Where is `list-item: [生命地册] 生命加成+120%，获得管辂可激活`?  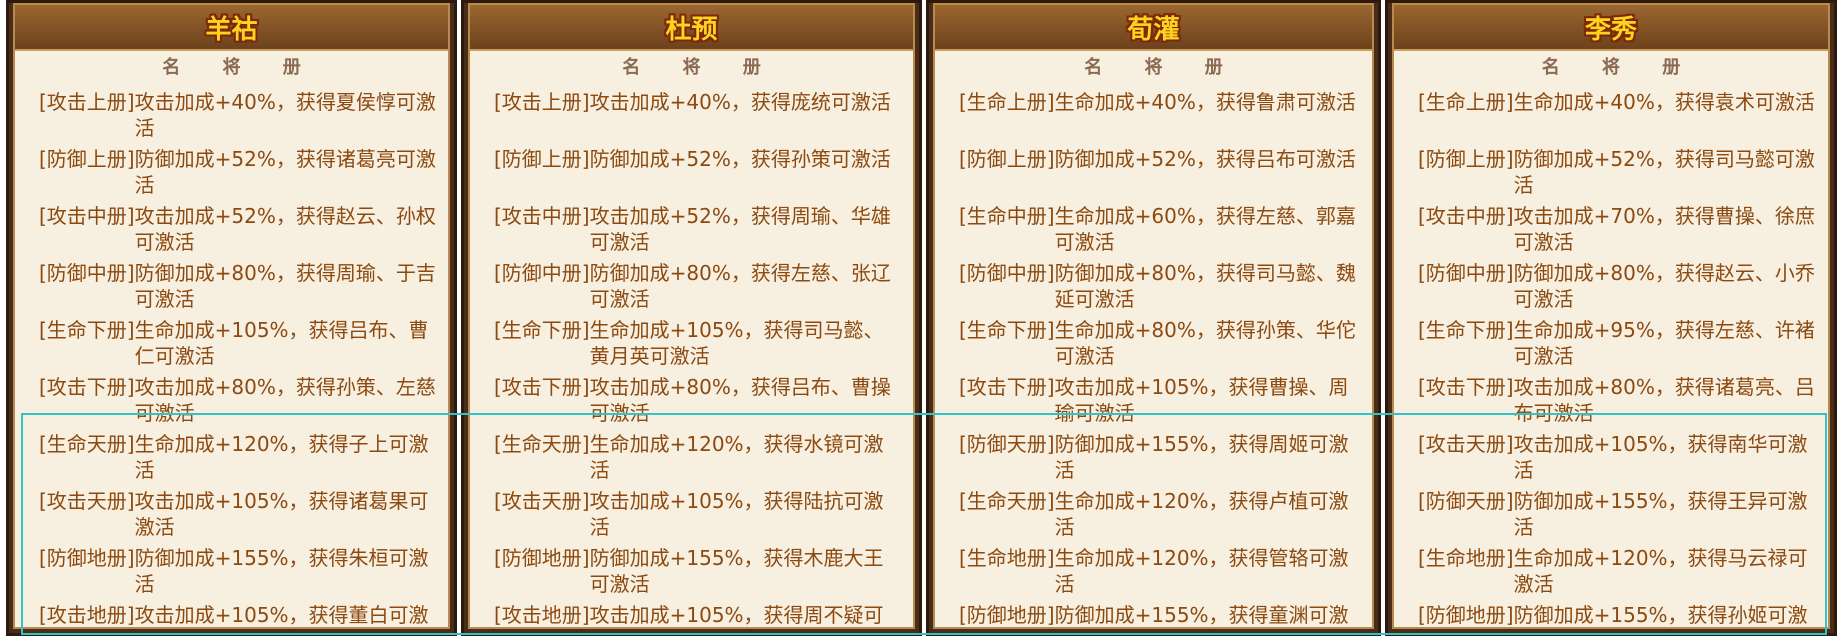
list-item: [生命地册] 生命加成+120%，获得管辂可激活 is located at coordinates (1160, 573).